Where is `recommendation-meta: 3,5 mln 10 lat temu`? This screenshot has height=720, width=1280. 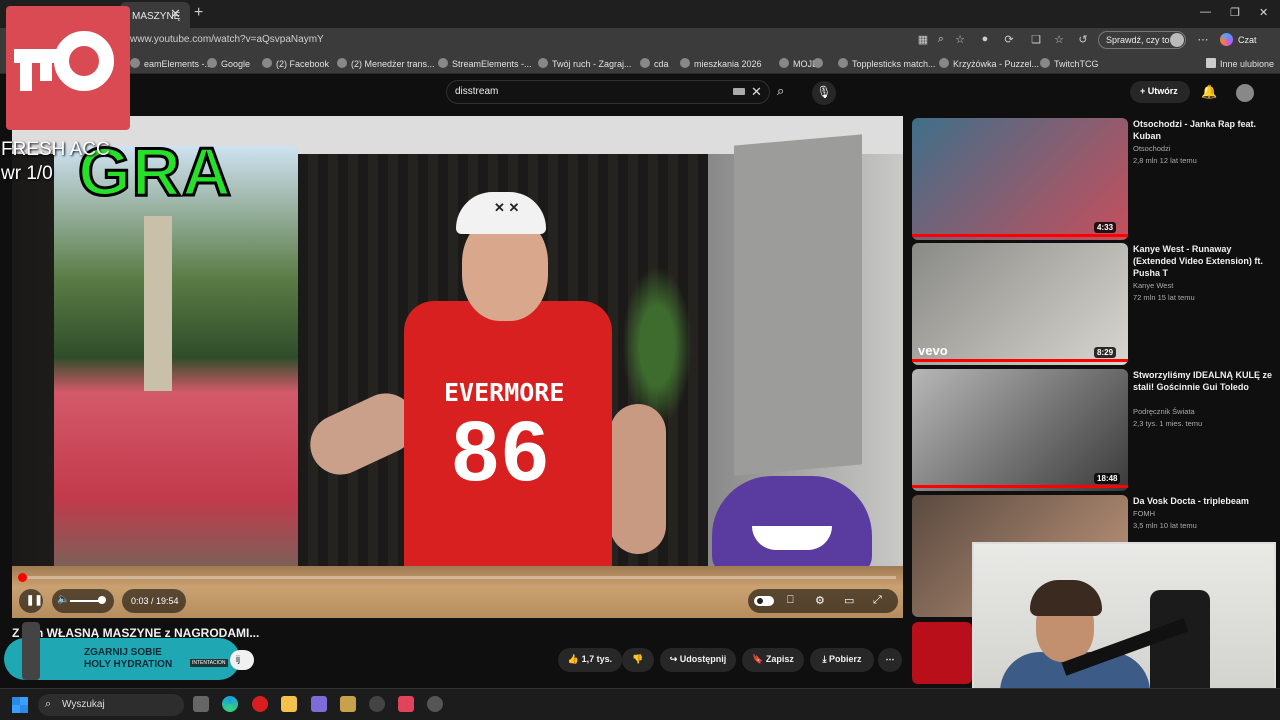
recommendation-meta: 3,5 mln 10 lat temu is located at coordinates (1165, 525).